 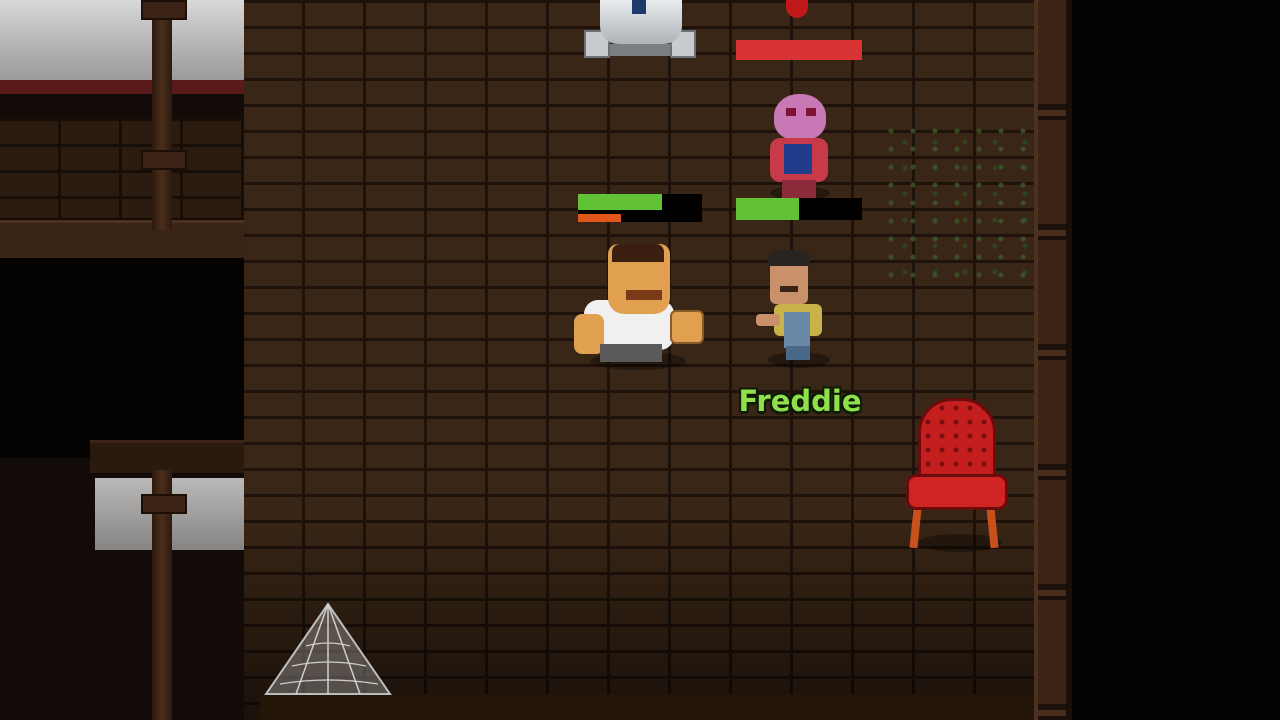 I want to click on player-name-label: Freddie, so click(x=800, y=401).